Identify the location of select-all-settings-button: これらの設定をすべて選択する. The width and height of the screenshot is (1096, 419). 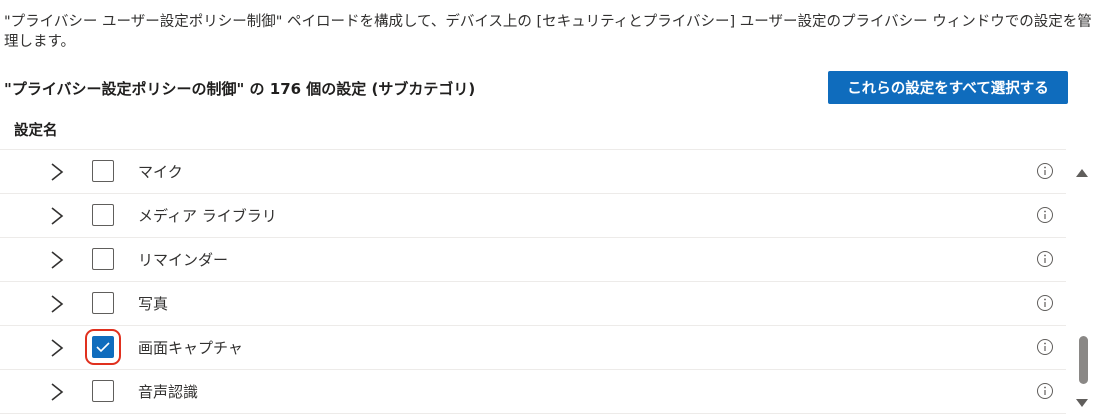
(948, 87).